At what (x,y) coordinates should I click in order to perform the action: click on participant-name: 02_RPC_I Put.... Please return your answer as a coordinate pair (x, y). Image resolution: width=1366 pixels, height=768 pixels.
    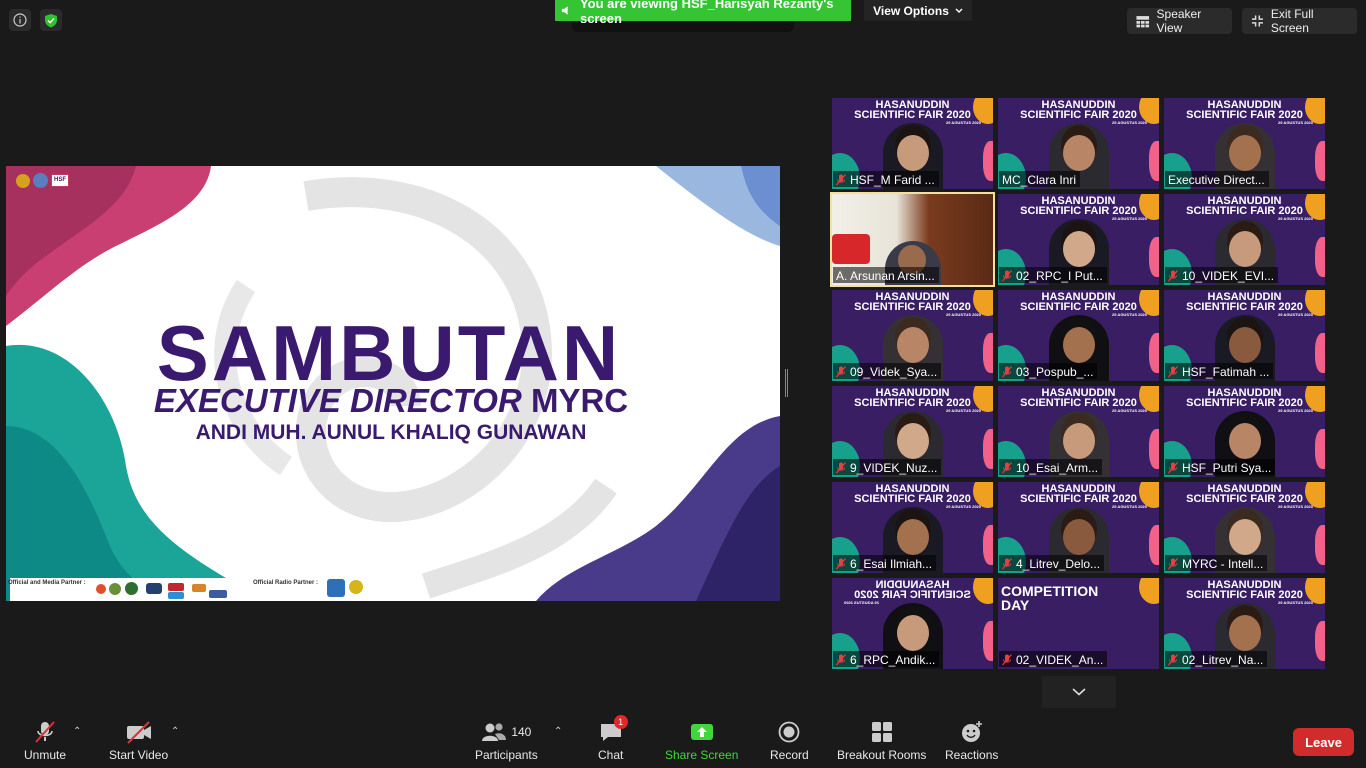
    Looking at the image, I should click on (1059, 275).